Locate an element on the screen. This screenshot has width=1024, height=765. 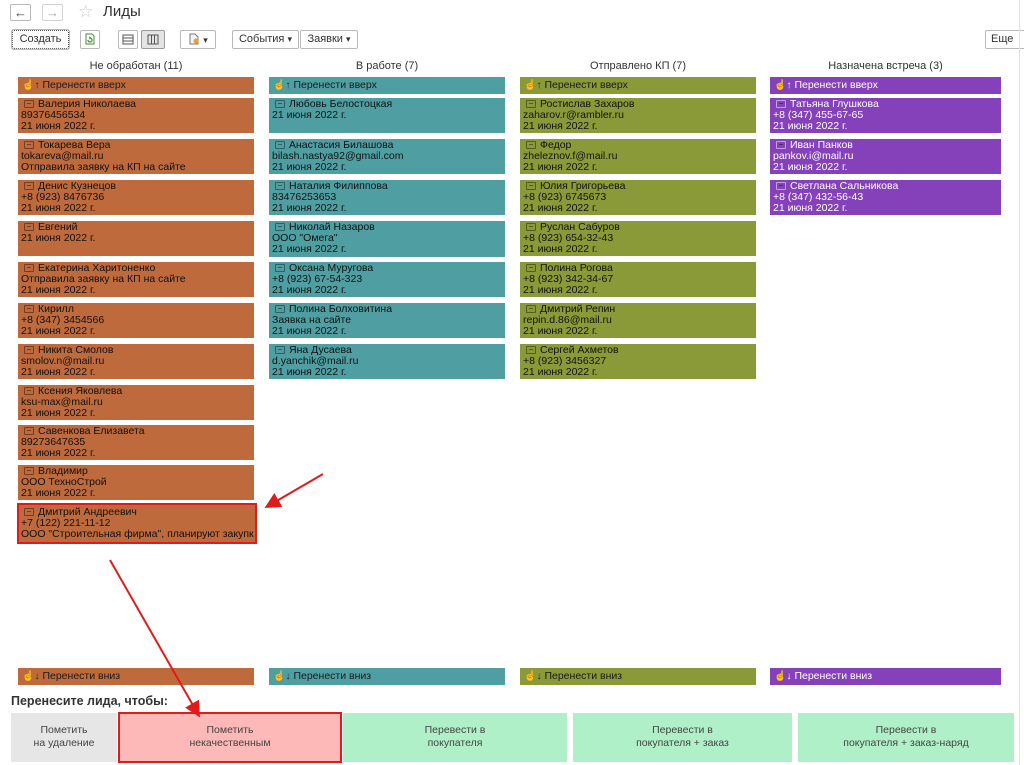
annotation-arrows is located at coordinates (216, 595).